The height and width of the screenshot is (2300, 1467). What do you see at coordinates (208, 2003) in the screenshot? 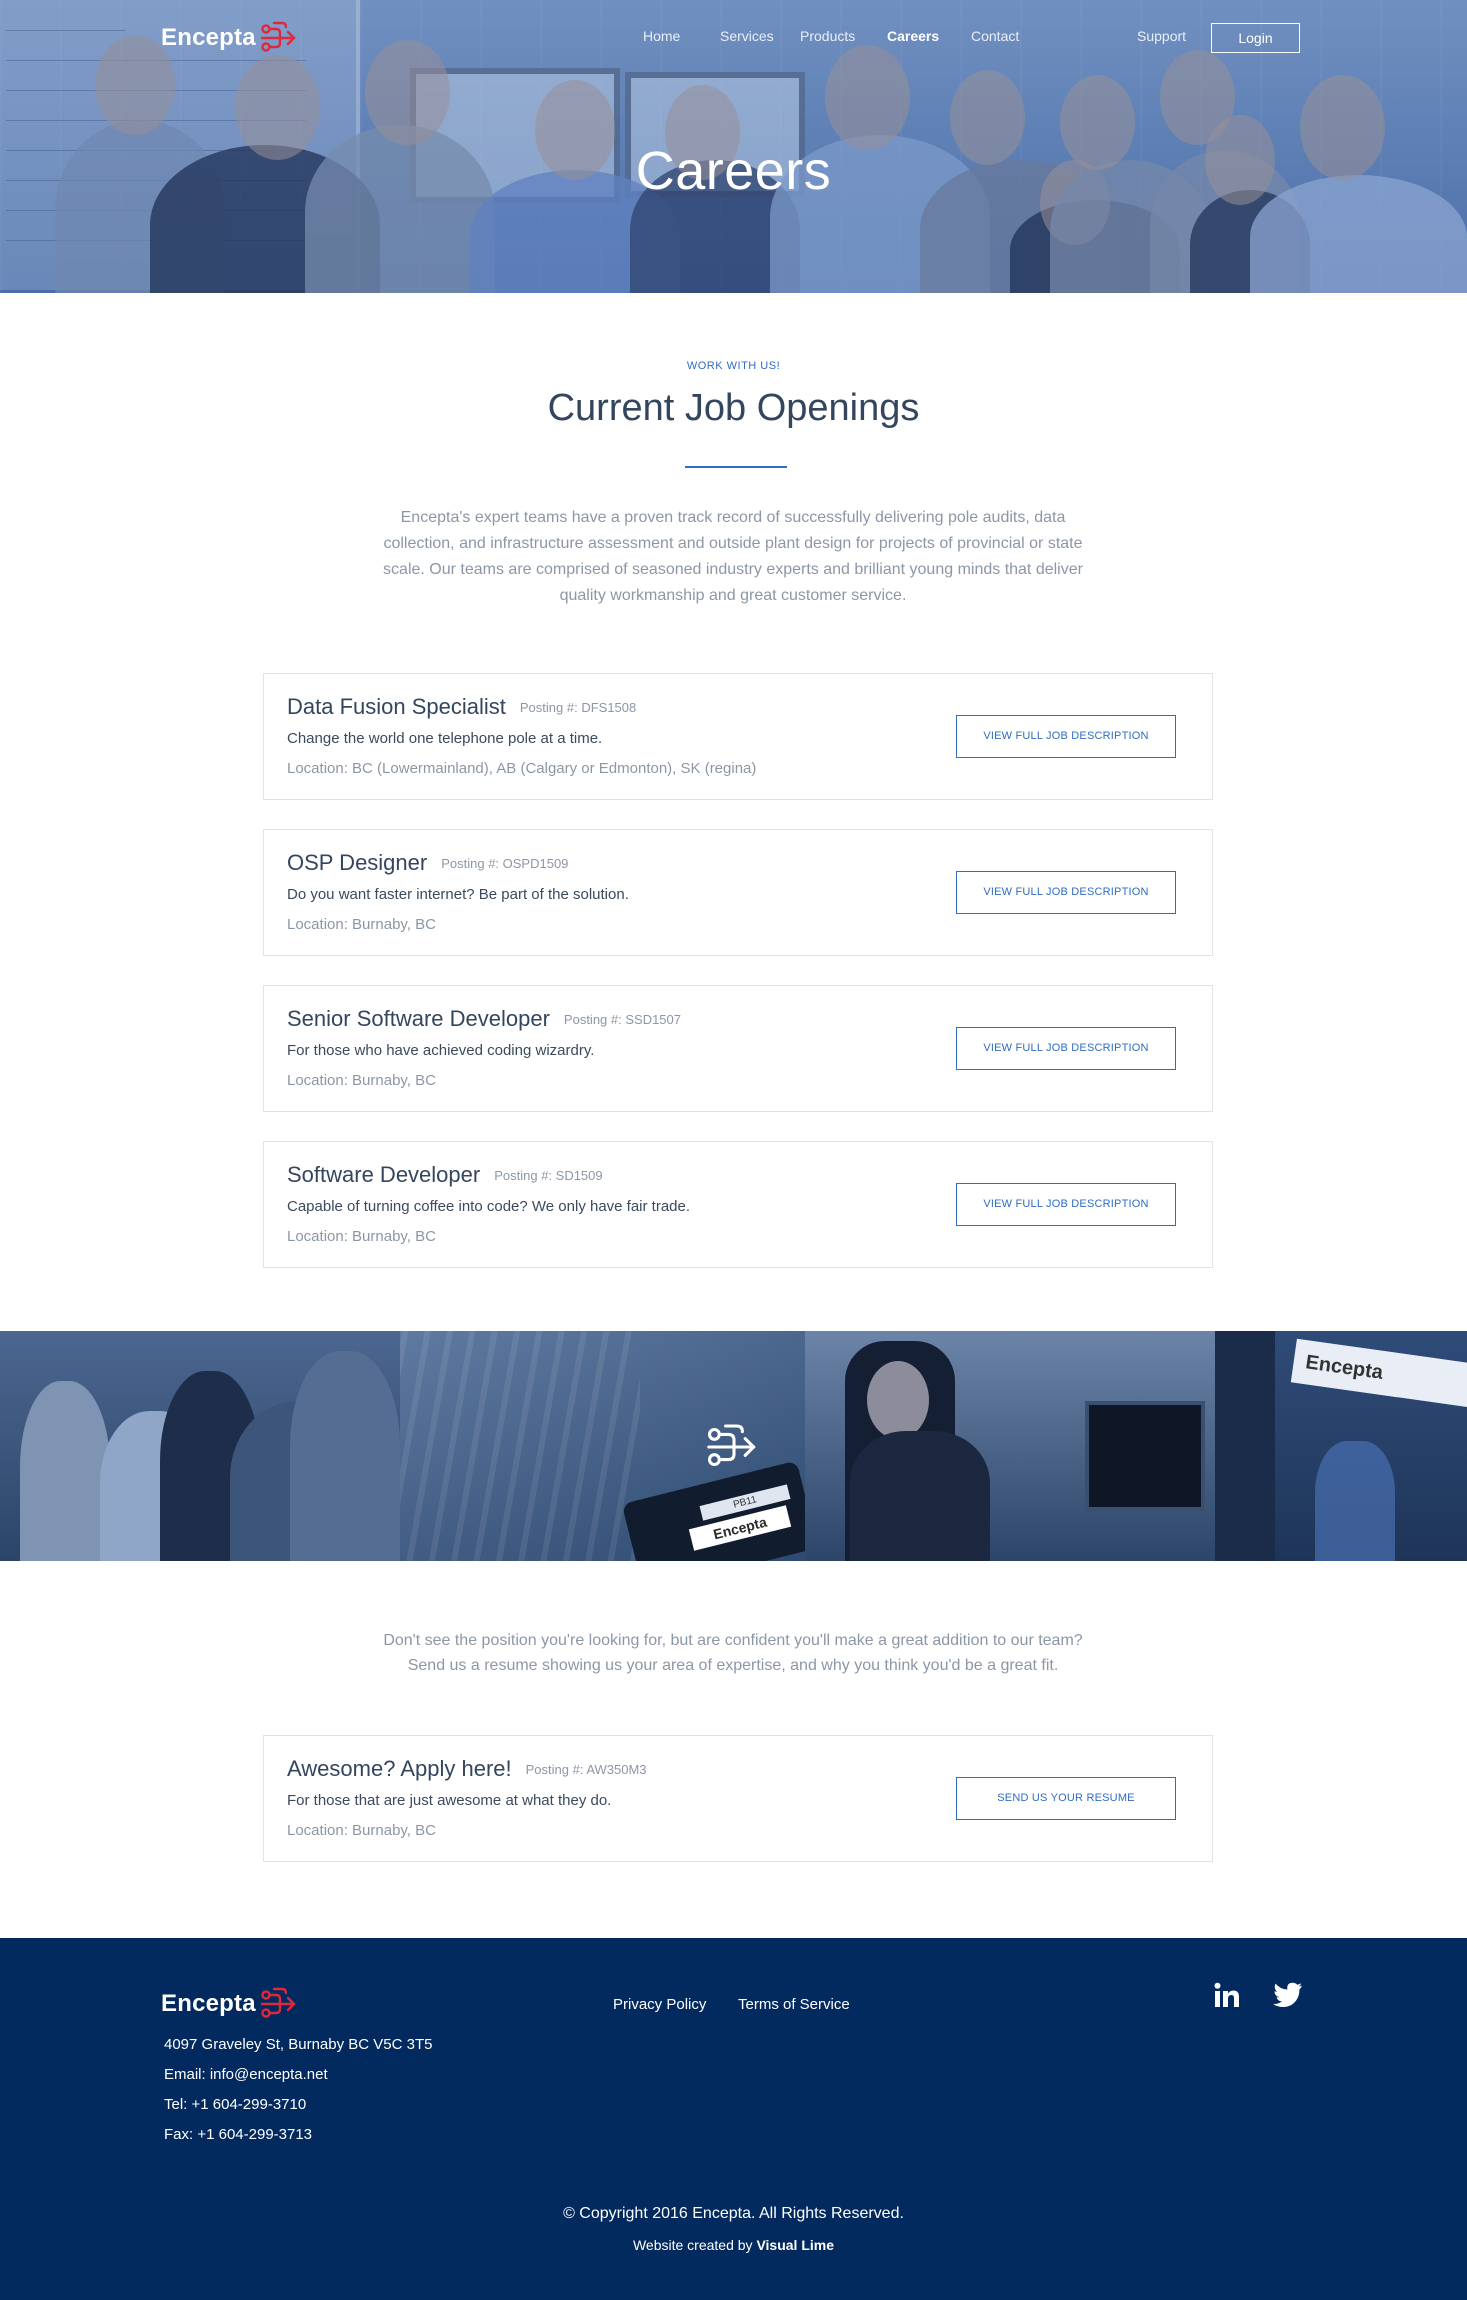
I see `footer-logo-wordmark: Encepta` at bounding box center [208, 2003].